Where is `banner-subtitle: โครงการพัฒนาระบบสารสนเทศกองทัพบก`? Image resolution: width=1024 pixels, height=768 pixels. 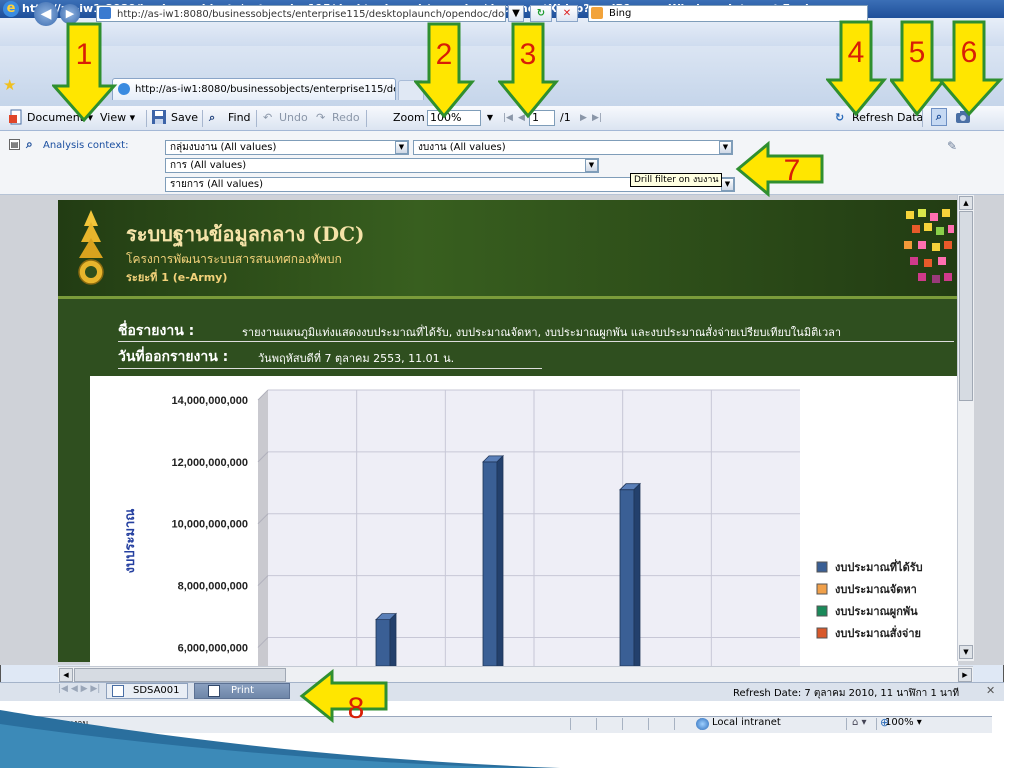
banner-subtitle: โครงการพัฒนาระบบสารสนเทศกองทัพบก is located at coordinates (234, 259).